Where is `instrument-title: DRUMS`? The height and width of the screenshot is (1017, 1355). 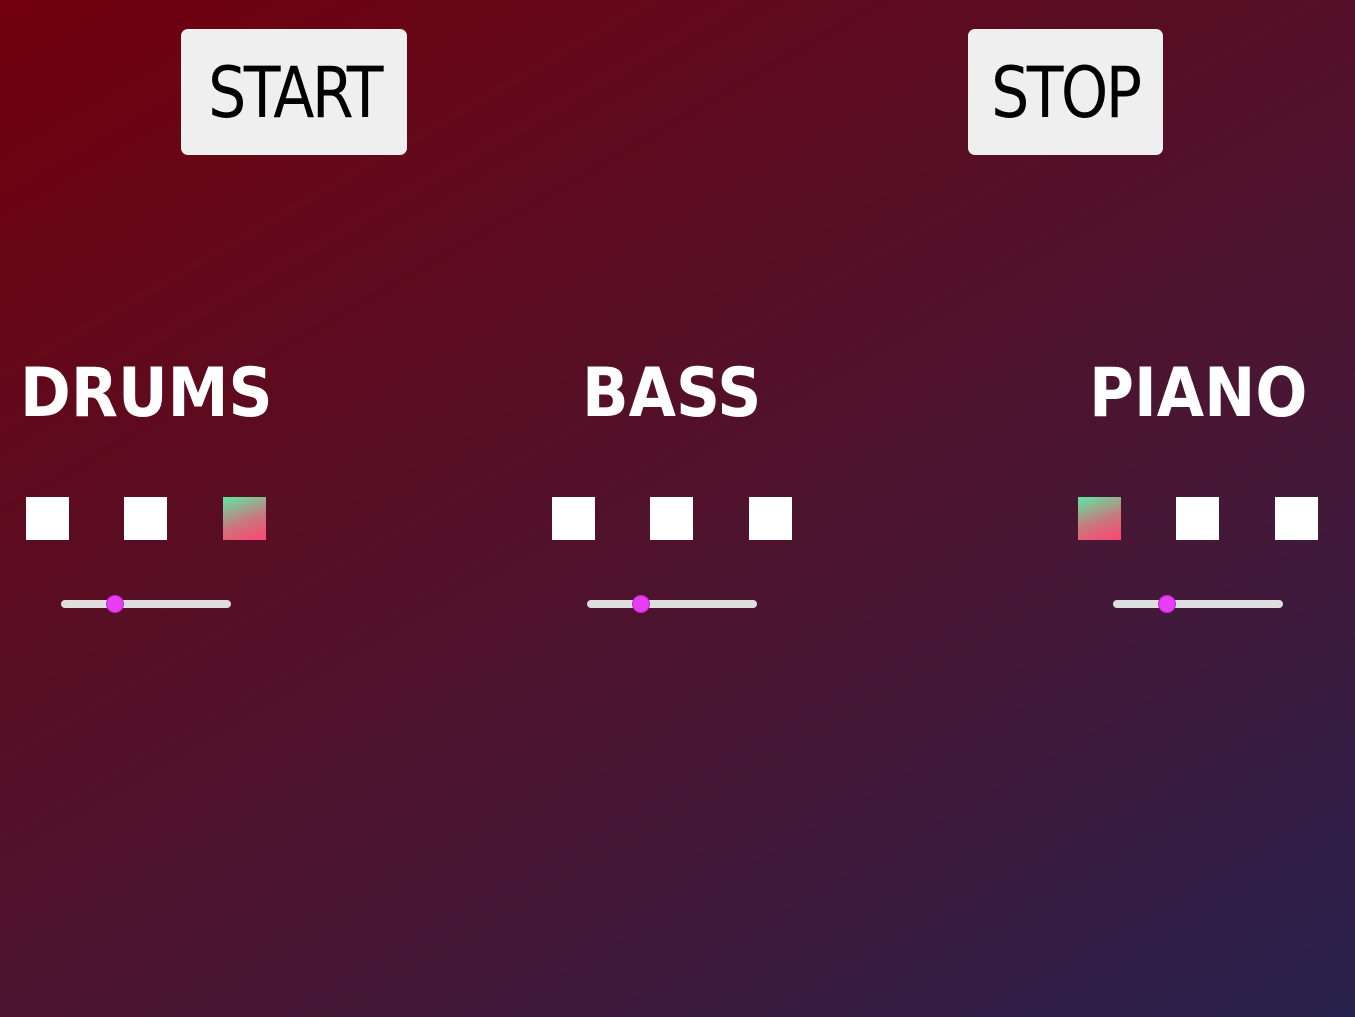
instrument-title: DRUMS is located at coordinates (148, 394).